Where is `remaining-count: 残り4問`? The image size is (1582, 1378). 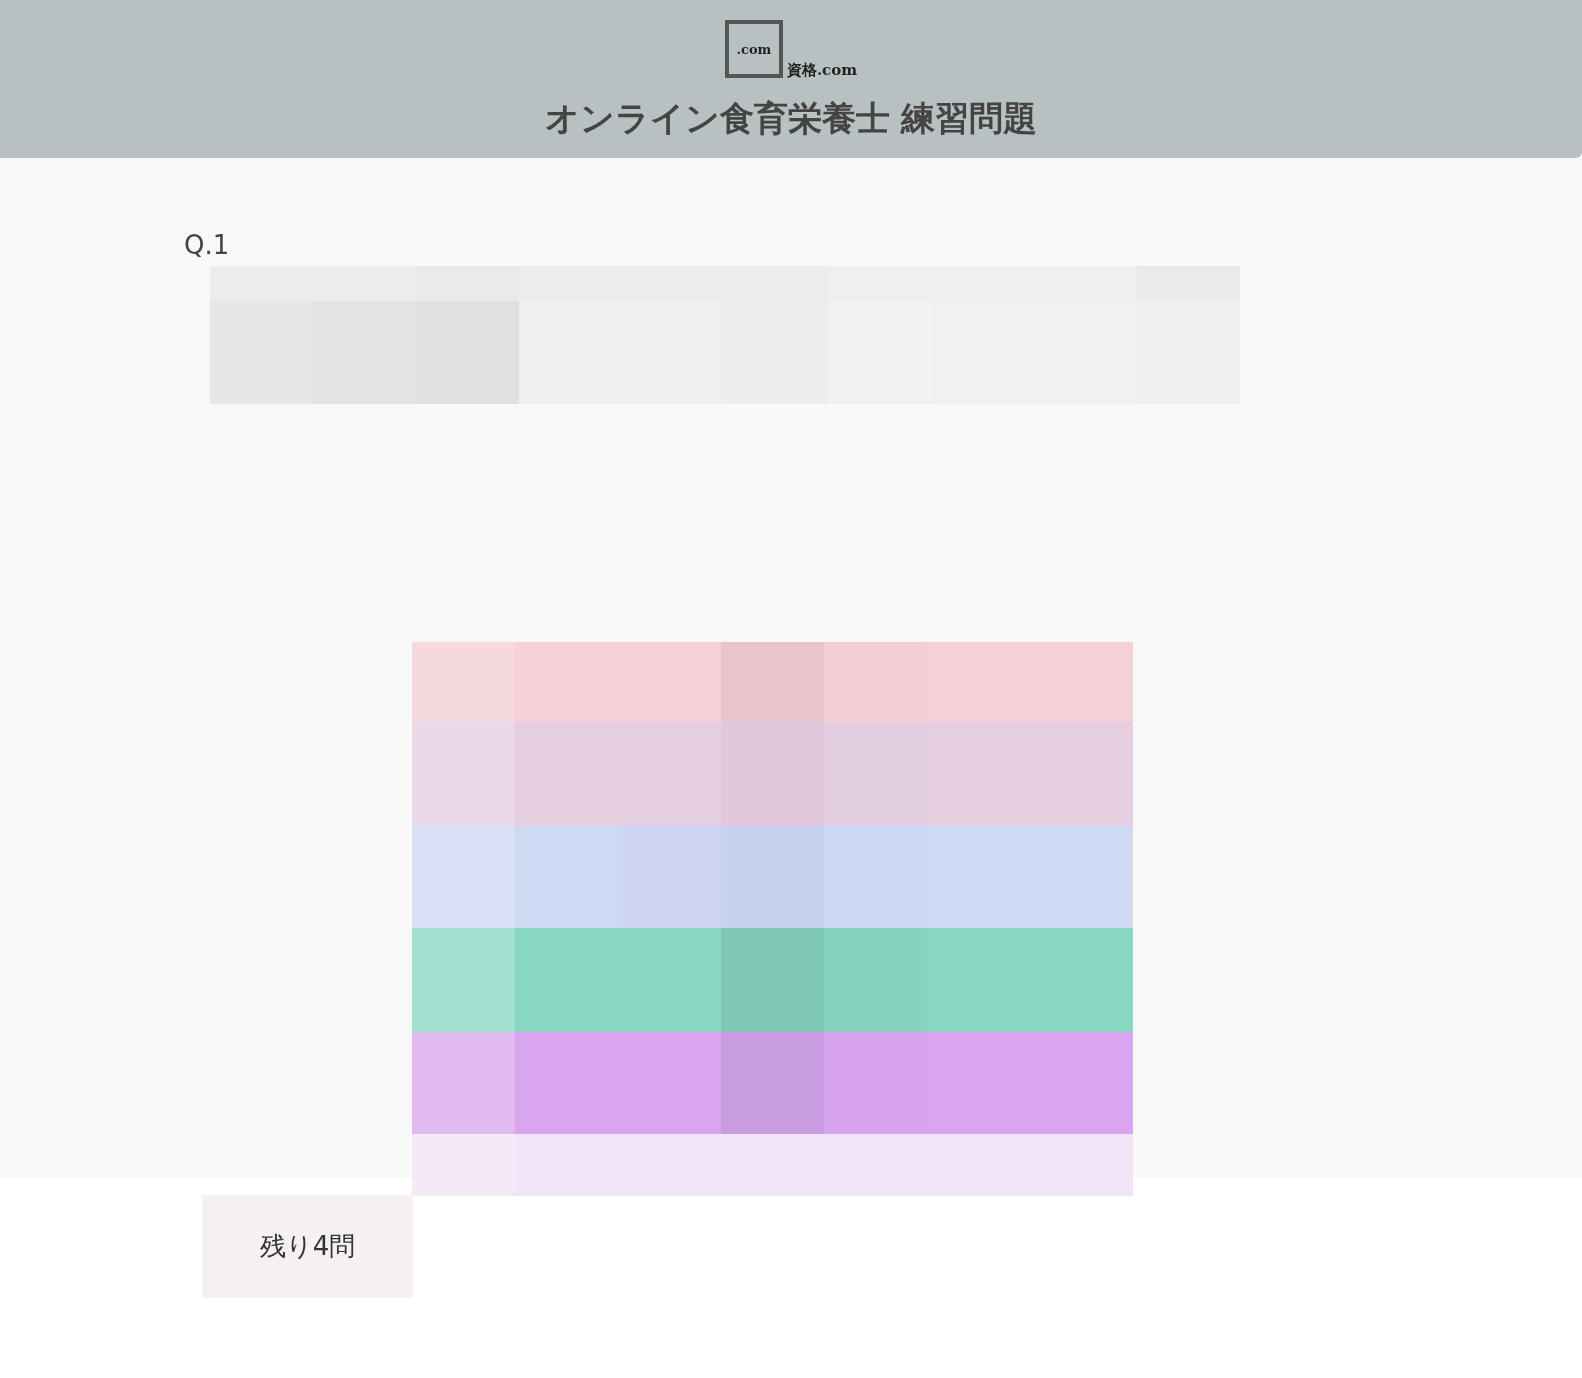 remaining-count: 残り4問 is located at coordinates (307, 1246).